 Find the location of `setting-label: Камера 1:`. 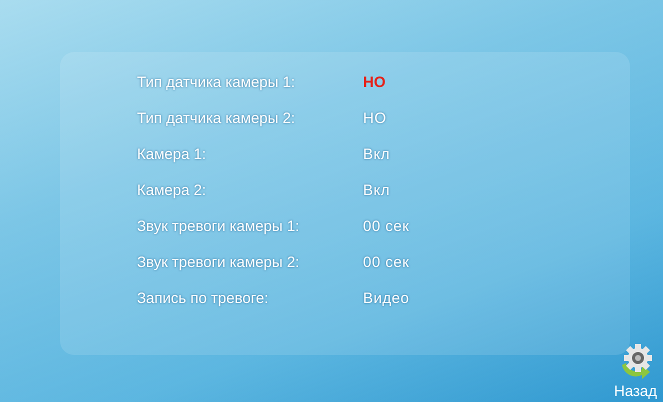

setting-label: Камера 1: is located at coordinates (172, 154).